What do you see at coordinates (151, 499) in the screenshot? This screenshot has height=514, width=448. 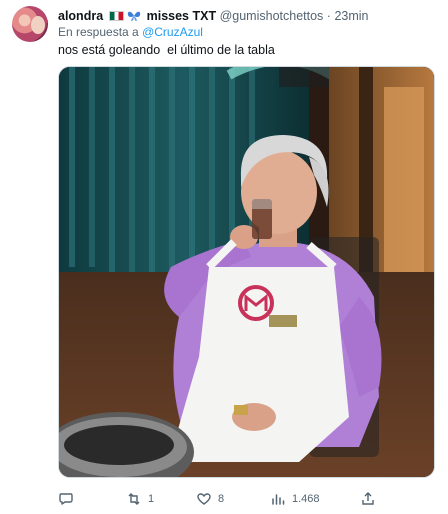 I see `retweet-count: 1` at bounding box center [151, 499].